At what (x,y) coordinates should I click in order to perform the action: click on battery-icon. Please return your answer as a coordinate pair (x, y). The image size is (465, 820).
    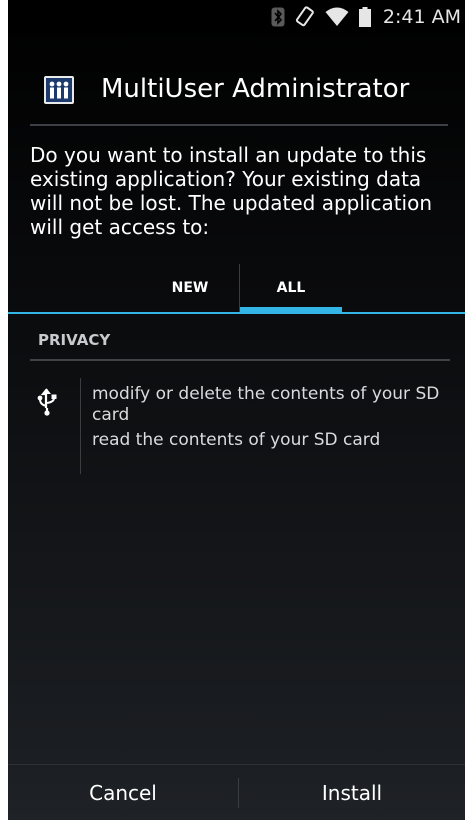
    Looking at the image, I should click on (364, 17).